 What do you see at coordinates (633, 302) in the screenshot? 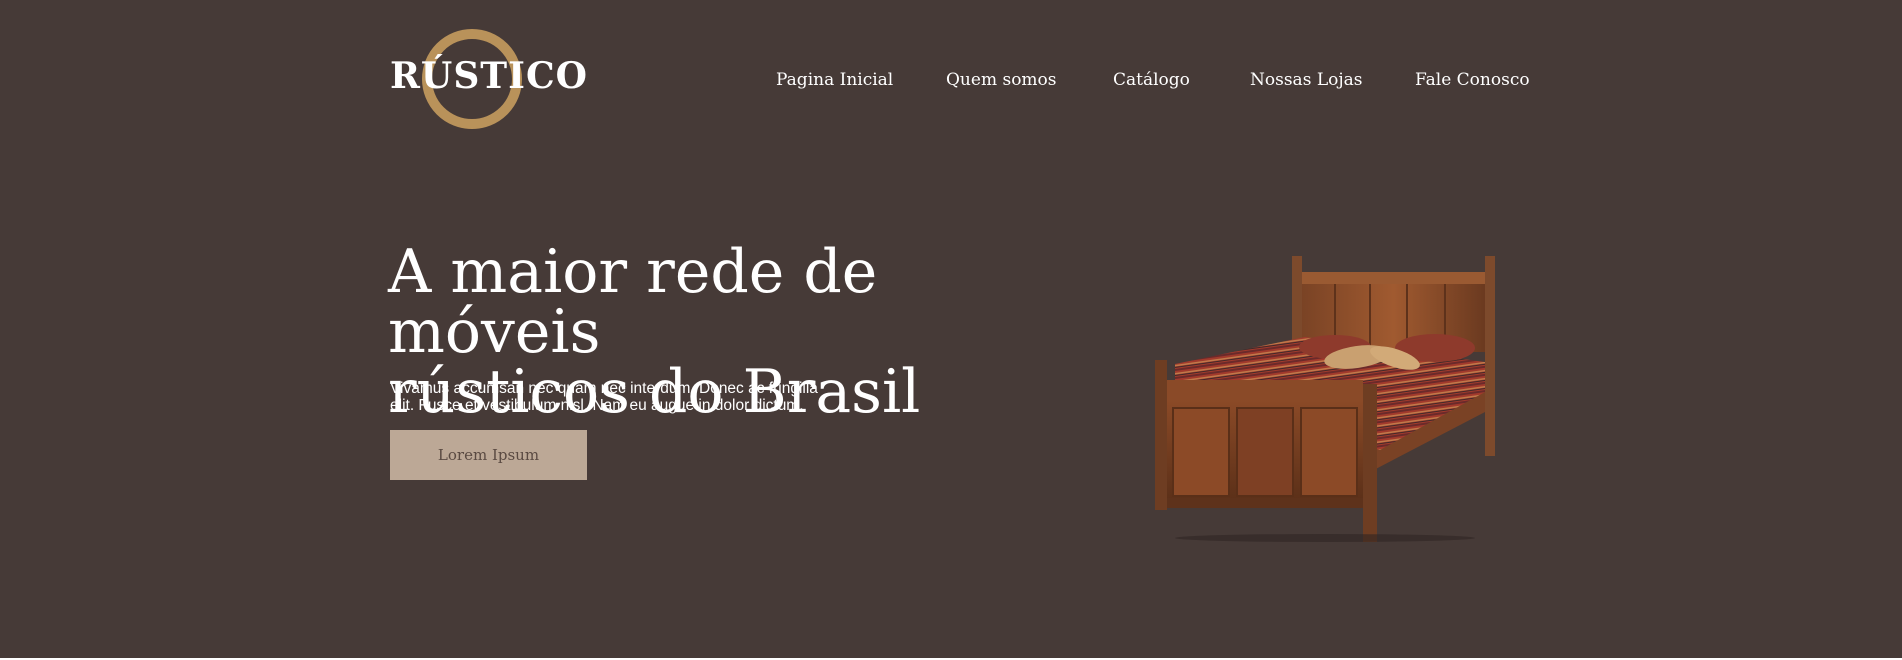
I see `hero-headline-line1: A maior rede de móveis` at bounding box center [633, 302].